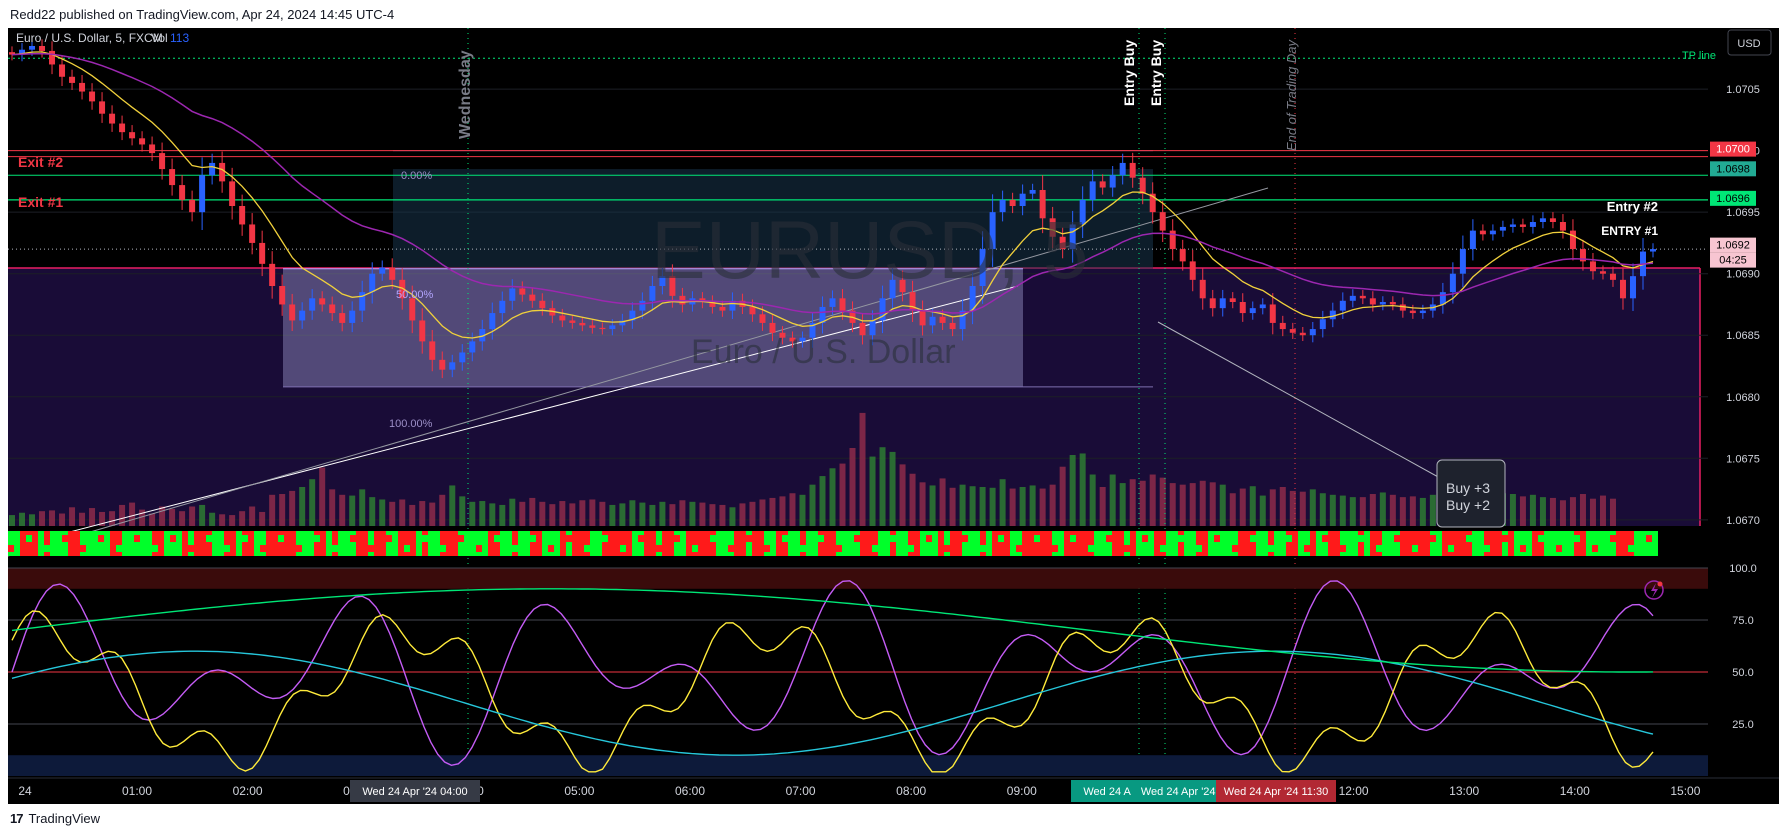 The image size is (1787, 832). Describe the element at coordinates (1291, 94) in the screenshot. I see `label-end-of-day: End of Trading Day` at that location.